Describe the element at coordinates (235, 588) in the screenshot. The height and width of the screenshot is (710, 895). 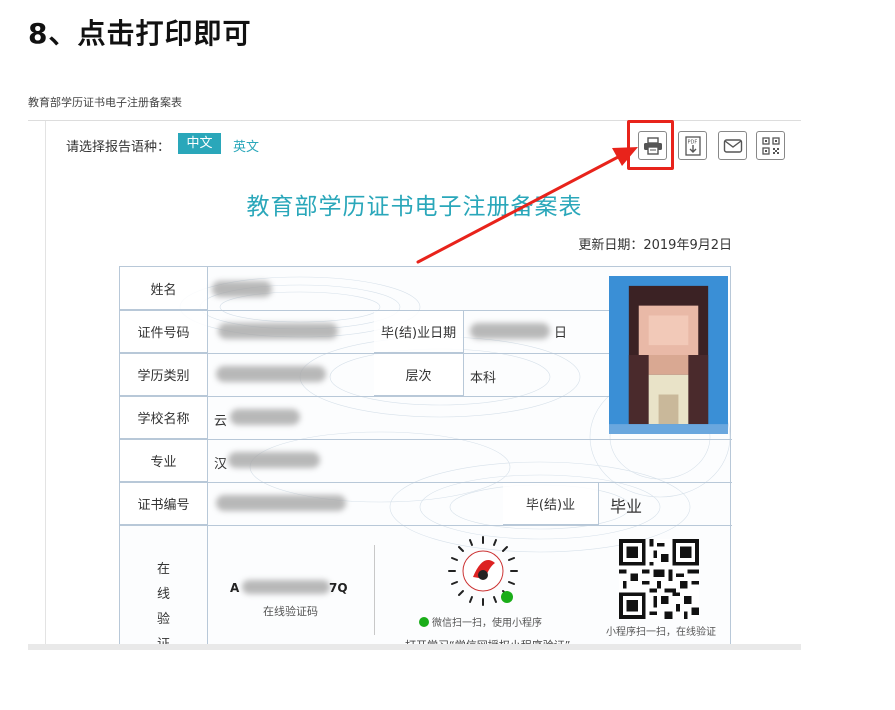
I see `verify-code-prefix: A` at that location.